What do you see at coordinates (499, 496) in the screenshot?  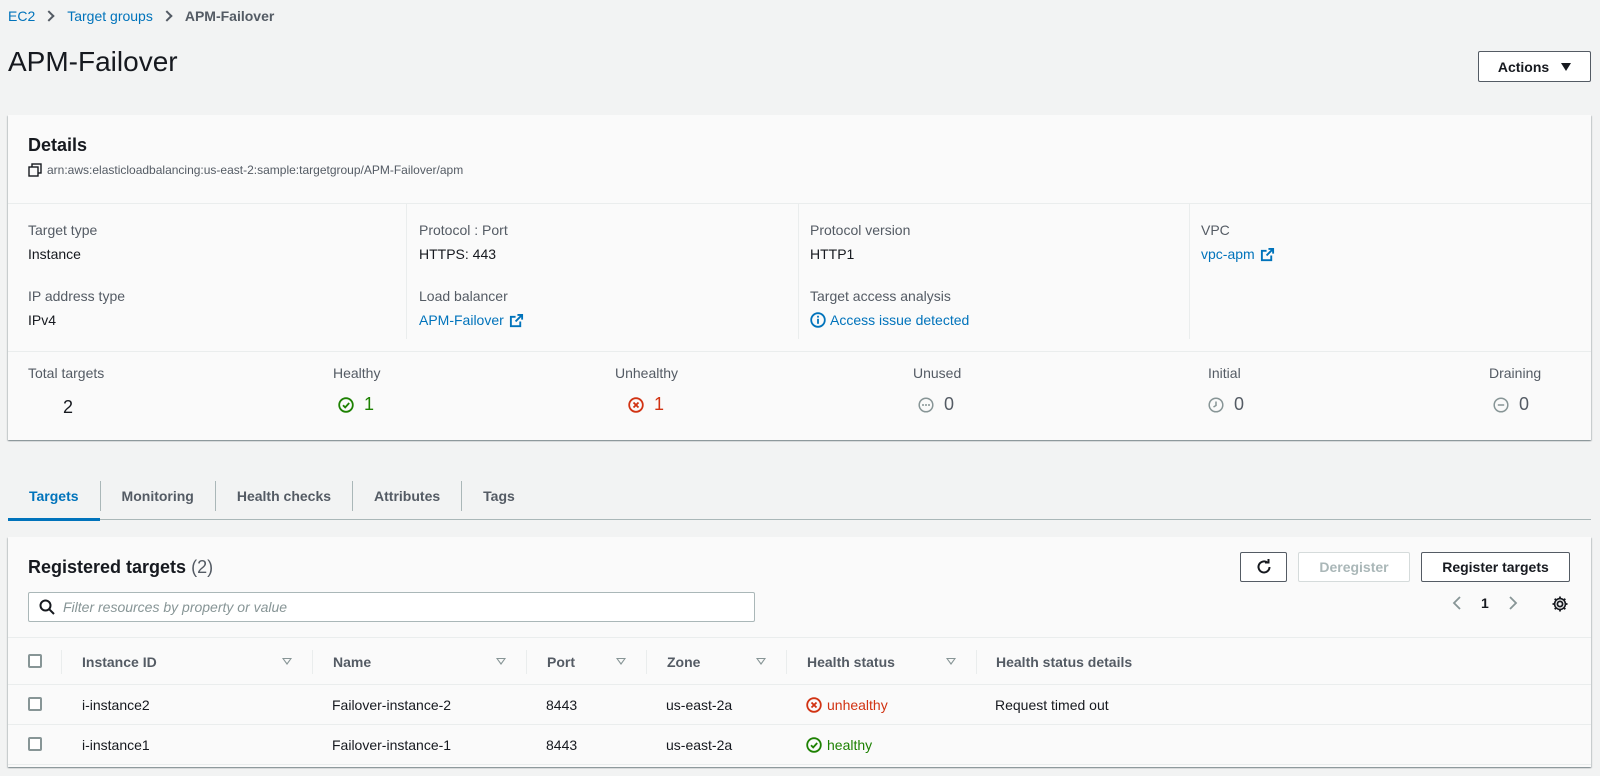 I see `tab-tags: Tags` at bounding box center [499, 496].